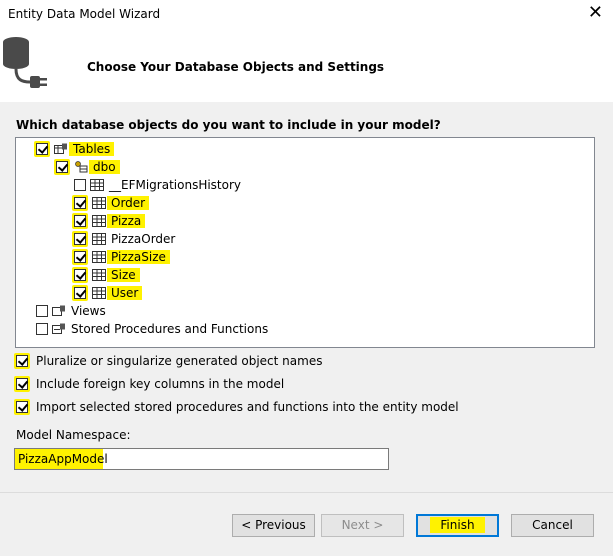 Image resolution: width=613 pixels, height=556 pixels. What do you see at coordinates (306, 14) in the screenshot?
I see `title-bar: Entity Data Model Wizard ✕` at bounding box center [306, 14].